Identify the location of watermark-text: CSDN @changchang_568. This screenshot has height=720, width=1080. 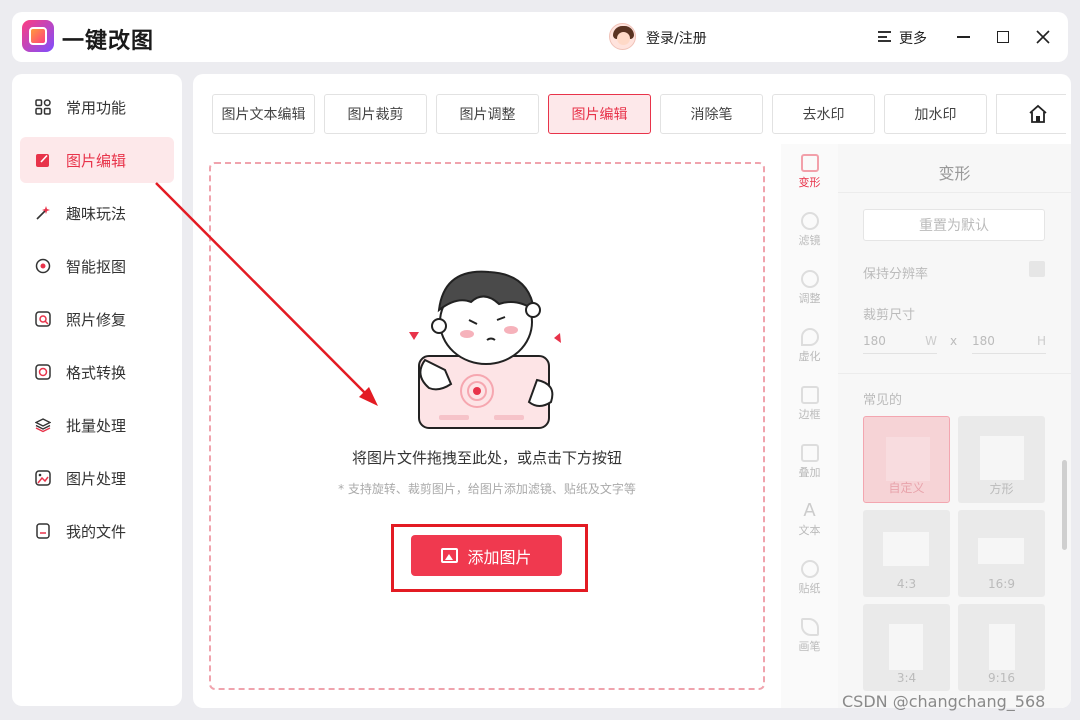
(944, 701).